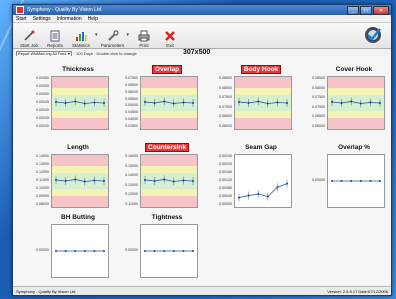 The image size is (396, 299). What do you see at coordinates (69, 19) in the screenshot?
I see `menu-information: Information` at bounding box center [69, 19].